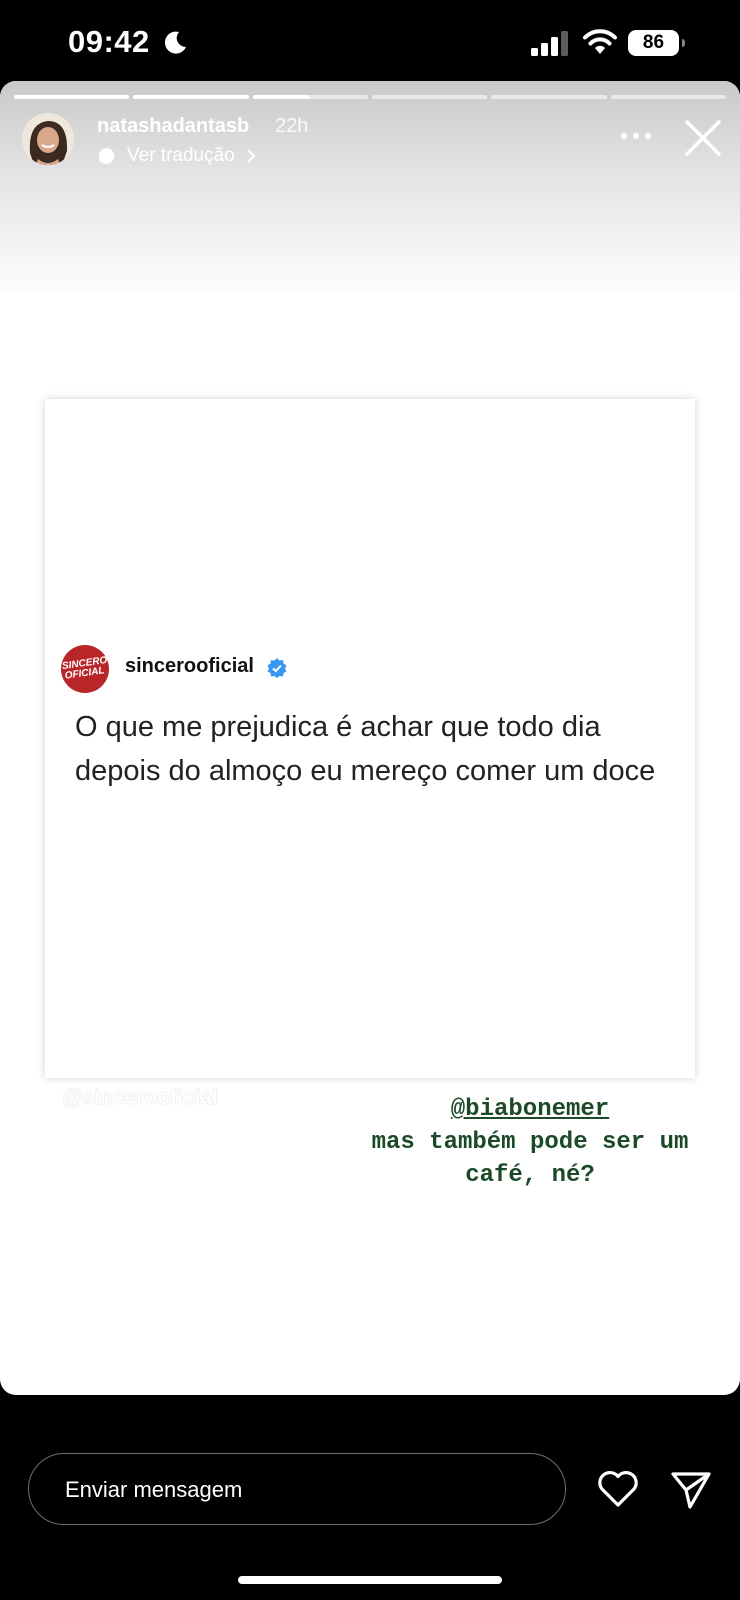 The width and height of the screenshot is (740, 1600). What do you see at coordinates (370, 1580) in the screenshot?
I see `home-indicator` at bounding box center [370, 1580].